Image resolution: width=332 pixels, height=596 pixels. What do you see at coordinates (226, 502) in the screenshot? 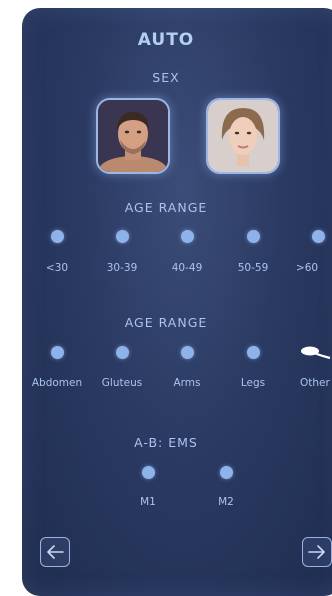
I see `ems-option-label: M2` at bounding box center [226, 502].